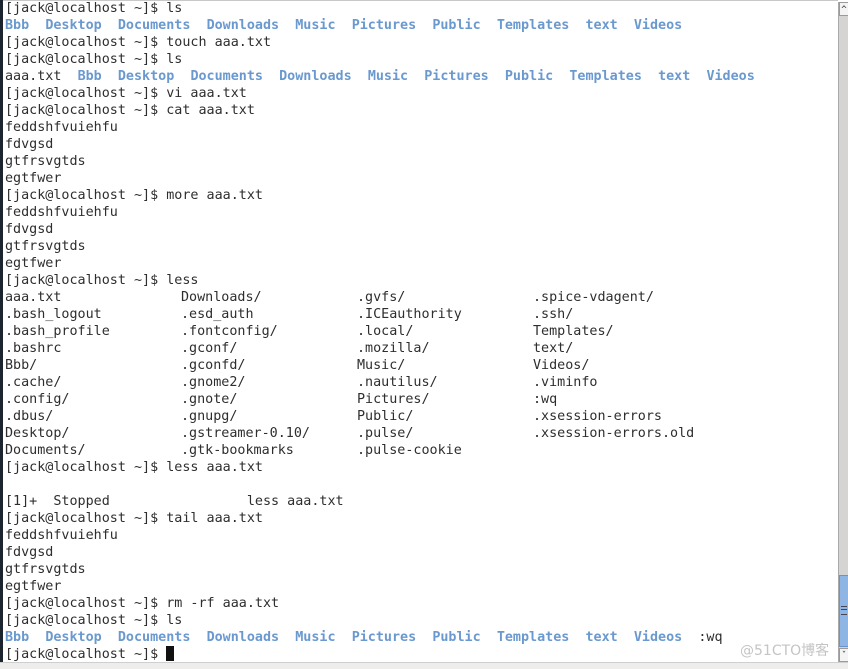 Image resolution: width=848 pixels, height=669 pixels. I want to click on file-entry: .bash_profile, so click(57, 331).